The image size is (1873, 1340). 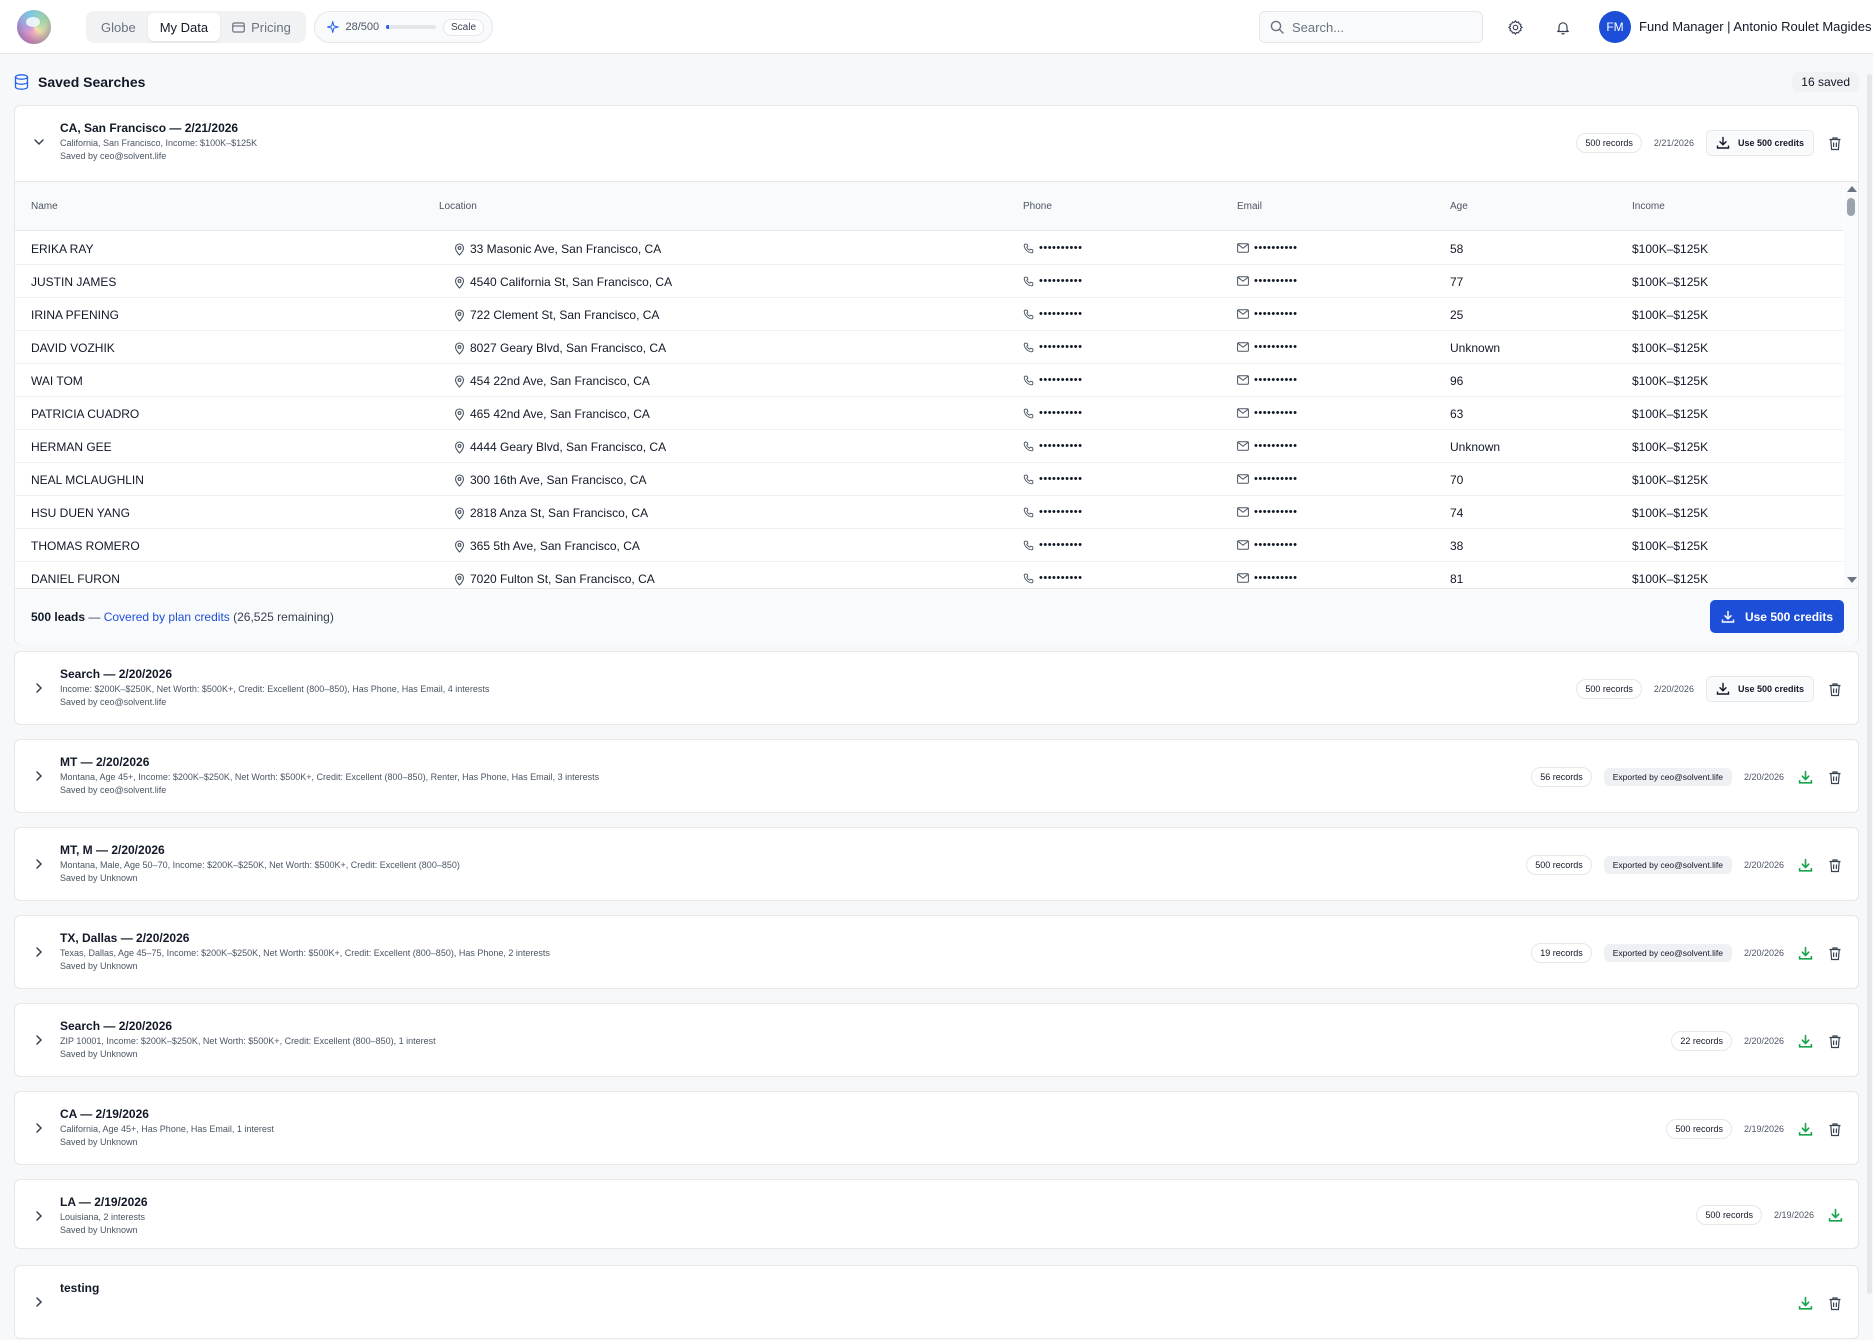 I want to click on tab-label: Globe, so click(x=118, y=27).